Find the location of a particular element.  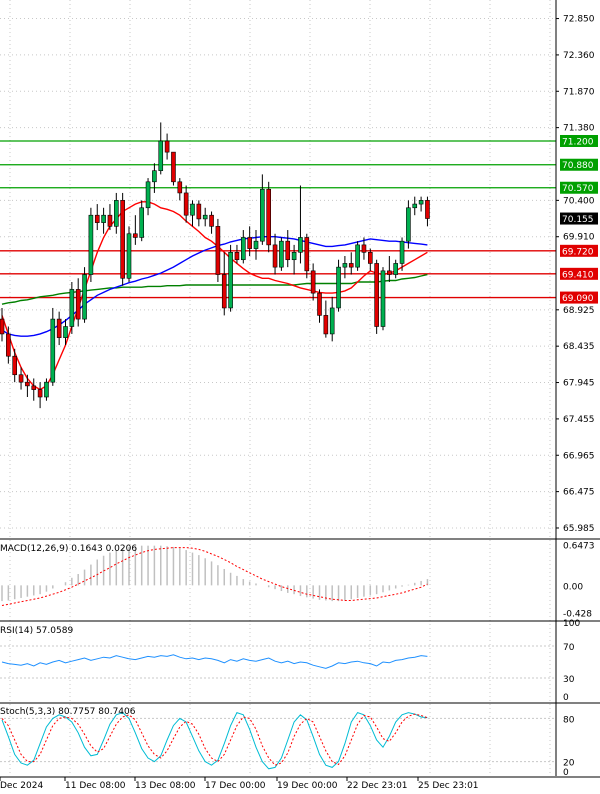

time-tick-label: Dec 2024 is located at coordinates (21, 785).